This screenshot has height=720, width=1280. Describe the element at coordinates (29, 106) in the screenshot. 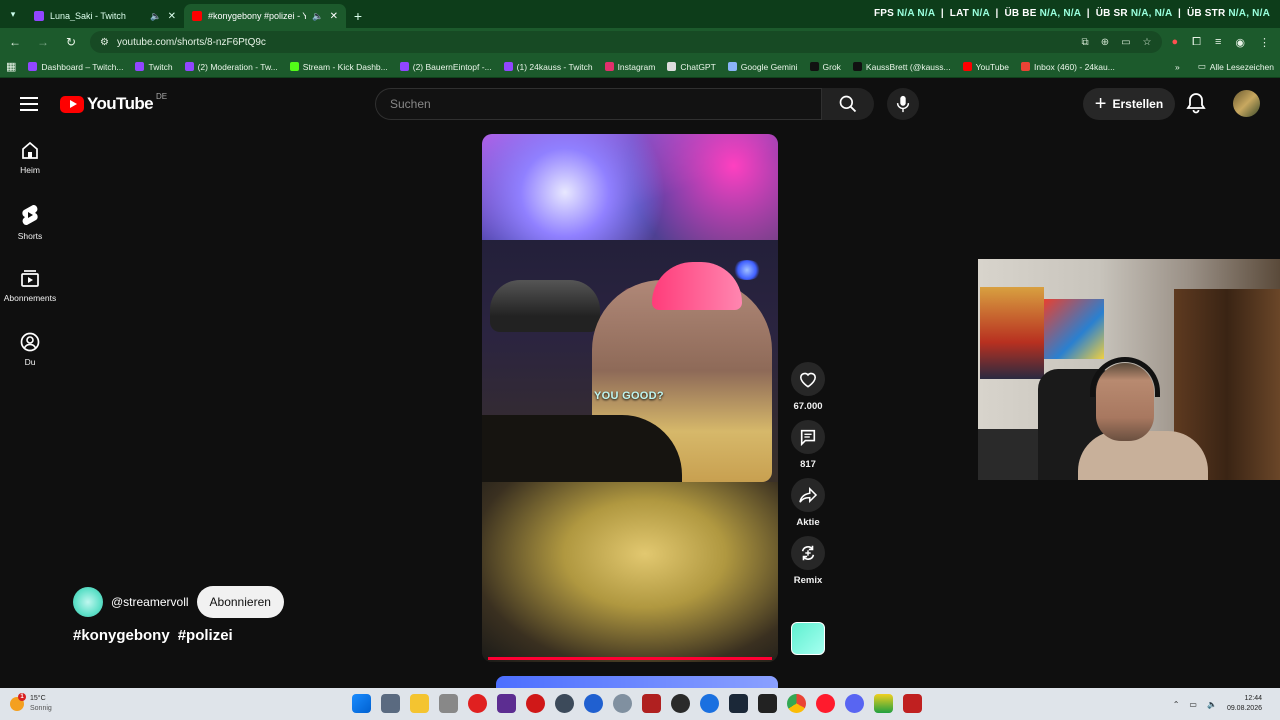

I see `menu-icon` at that location.